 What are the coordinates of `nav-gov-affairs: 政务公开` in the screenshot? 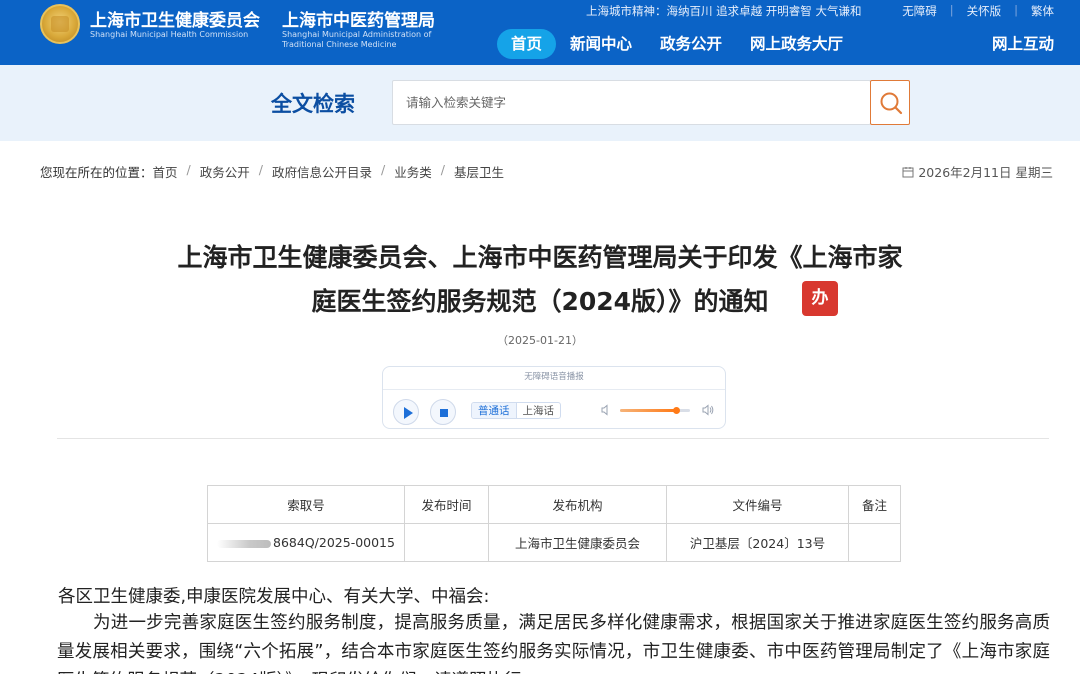 It's located at (691, 44).